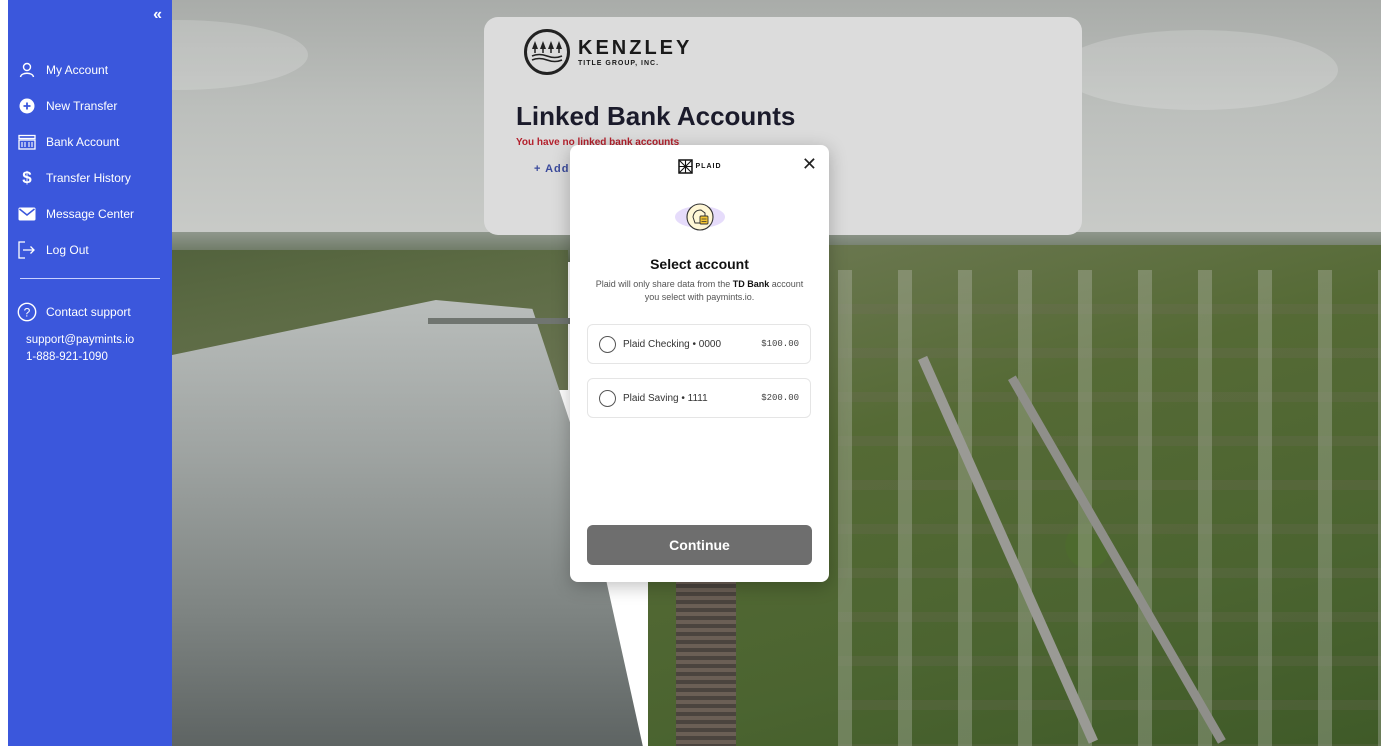 The height and width of the screenshot is (746, 1381). I want to click on account-illustration-icon, so click(700, 217).